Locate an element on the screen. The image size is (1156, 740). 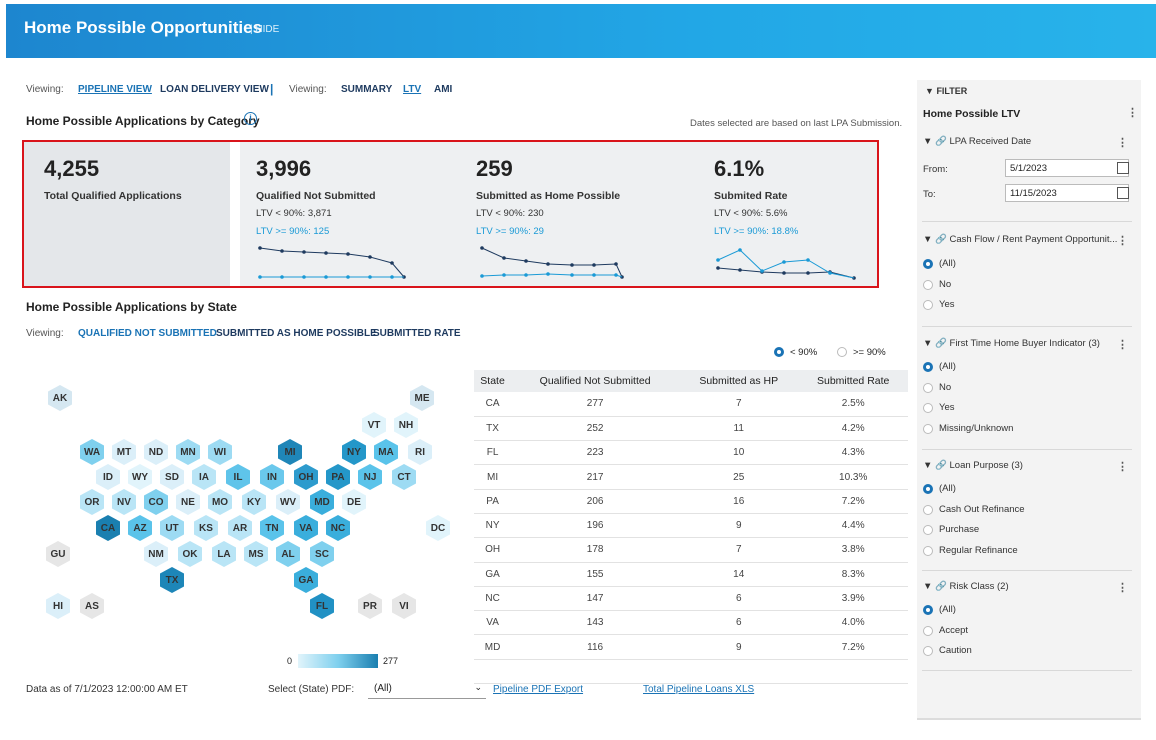
table-header: Qualified Not Submitted is located at coordinates (595, 381).